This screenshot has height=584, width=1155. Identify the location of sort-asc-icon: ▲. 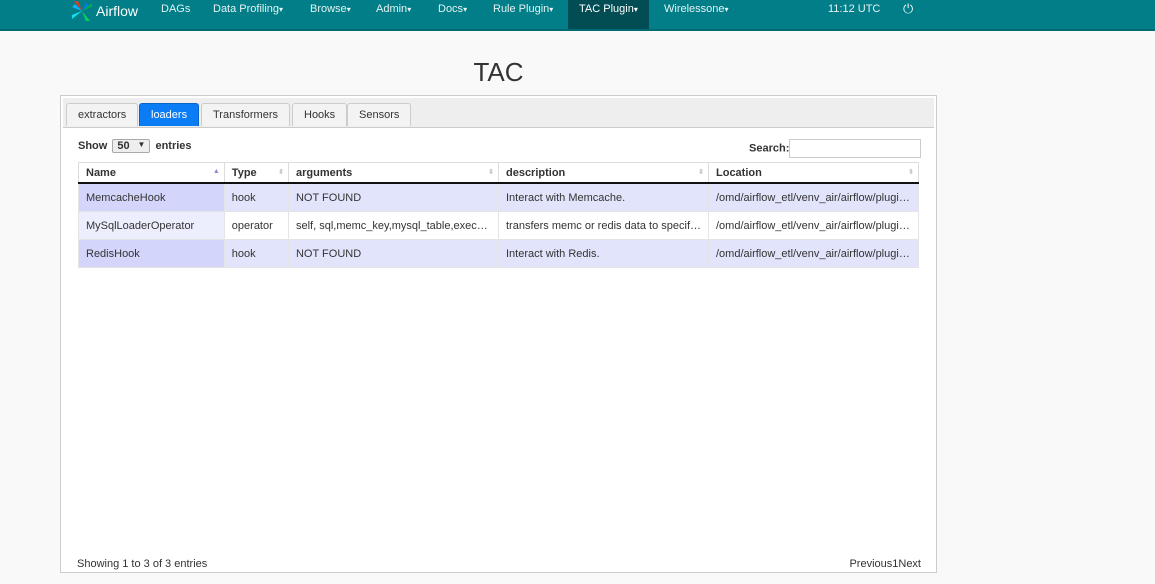
(216, 171).